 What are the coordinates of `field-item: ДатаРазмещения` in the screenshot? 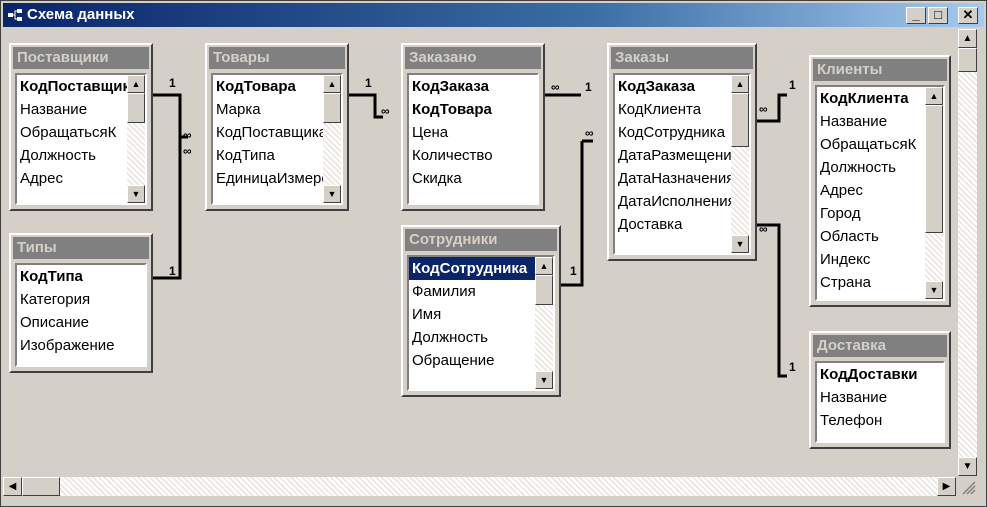 It's located at (682, 155).